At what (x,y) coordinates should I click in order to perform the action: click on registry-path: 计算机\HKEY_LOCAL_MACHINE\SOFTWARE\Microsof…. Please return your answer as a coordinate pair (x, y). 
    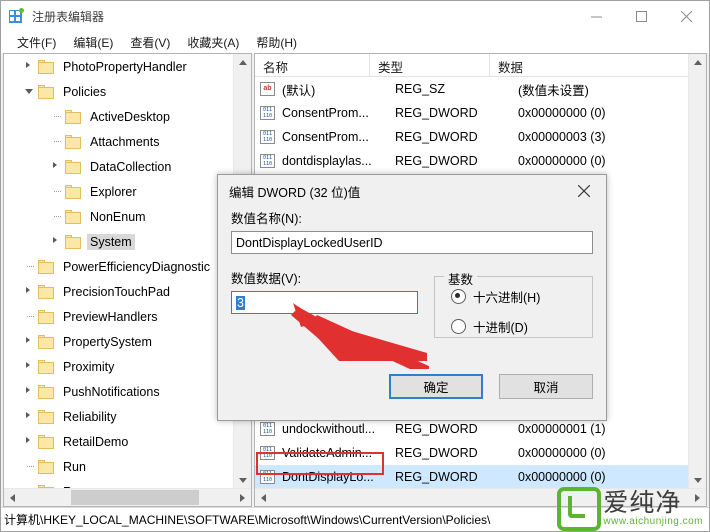
    Looking at the image, I should click on (247, 520).